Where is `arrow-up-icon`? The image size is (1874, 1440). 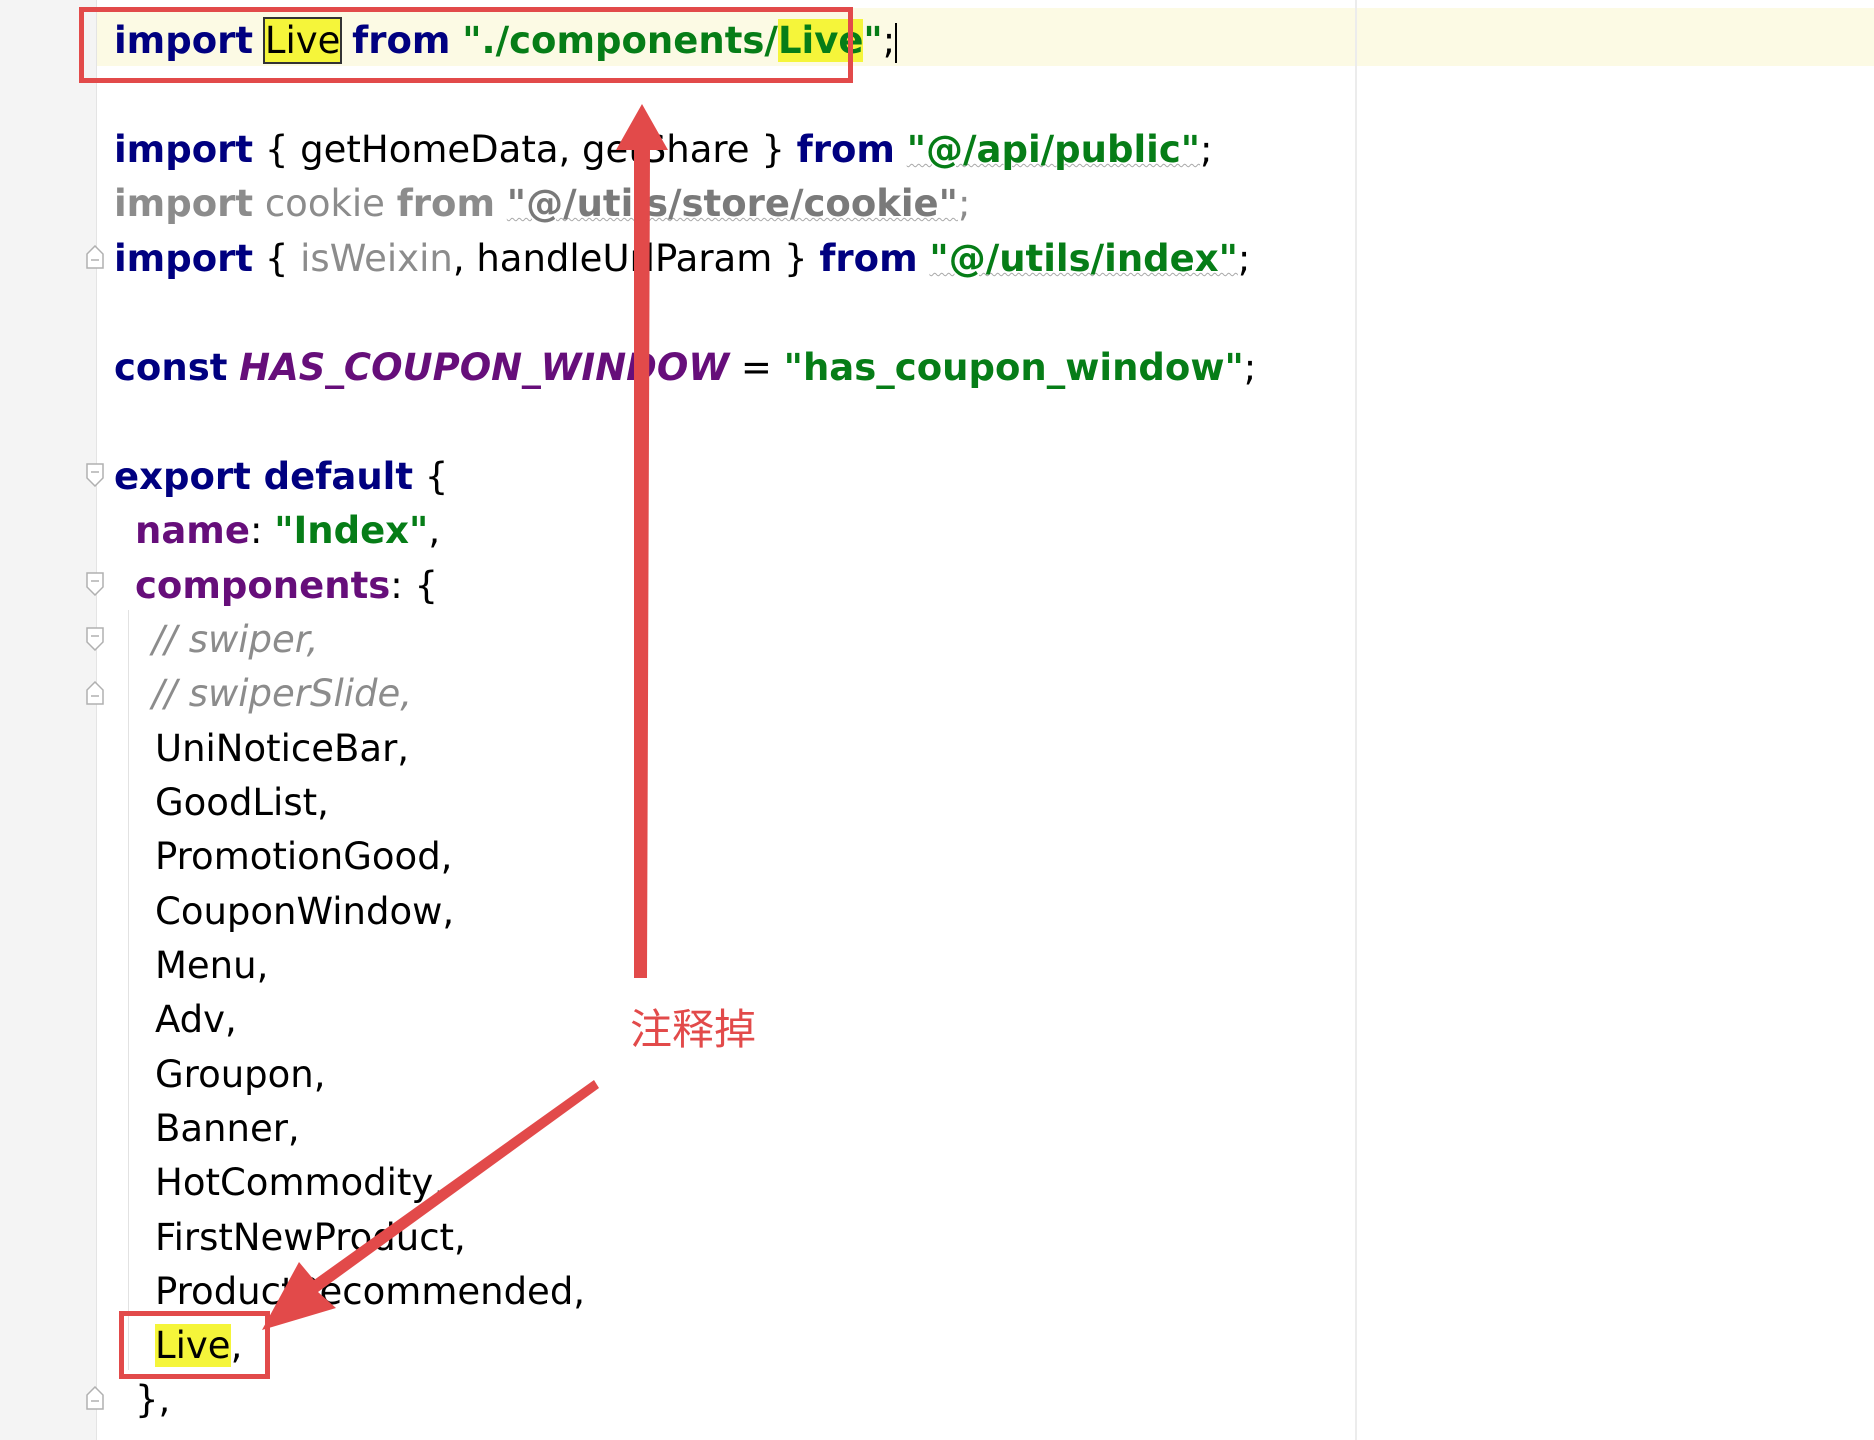 arrow-up-icon is located at coordinates (642, 541).